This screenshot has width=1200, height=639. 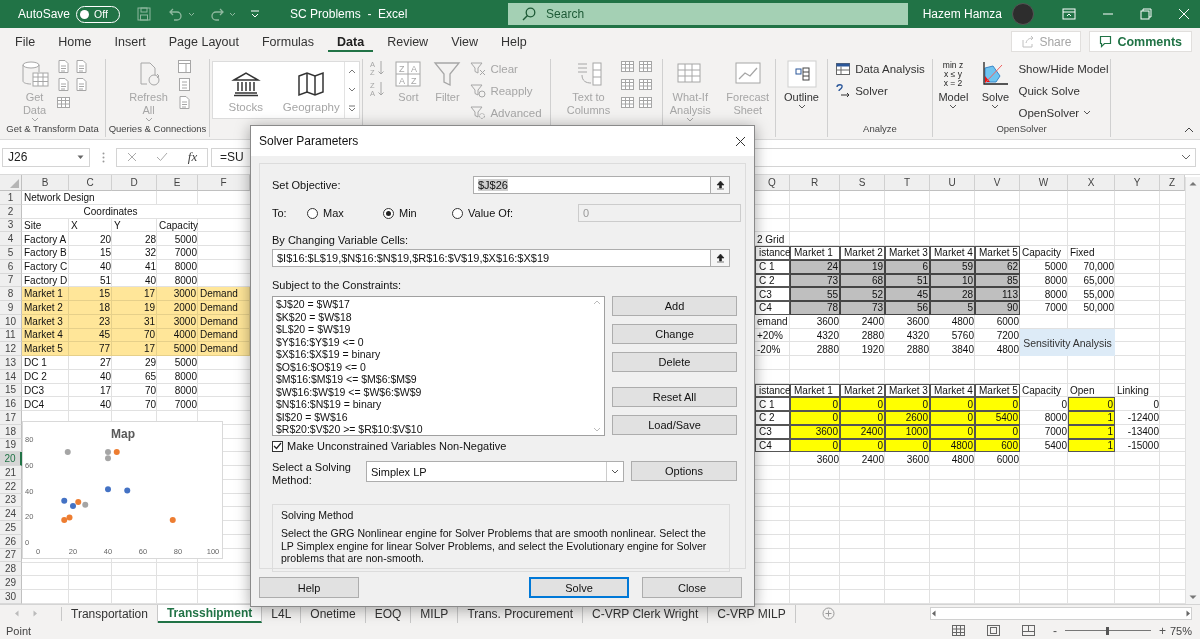 I want to click on menu-tab: Help, so click(x=514, y=41).